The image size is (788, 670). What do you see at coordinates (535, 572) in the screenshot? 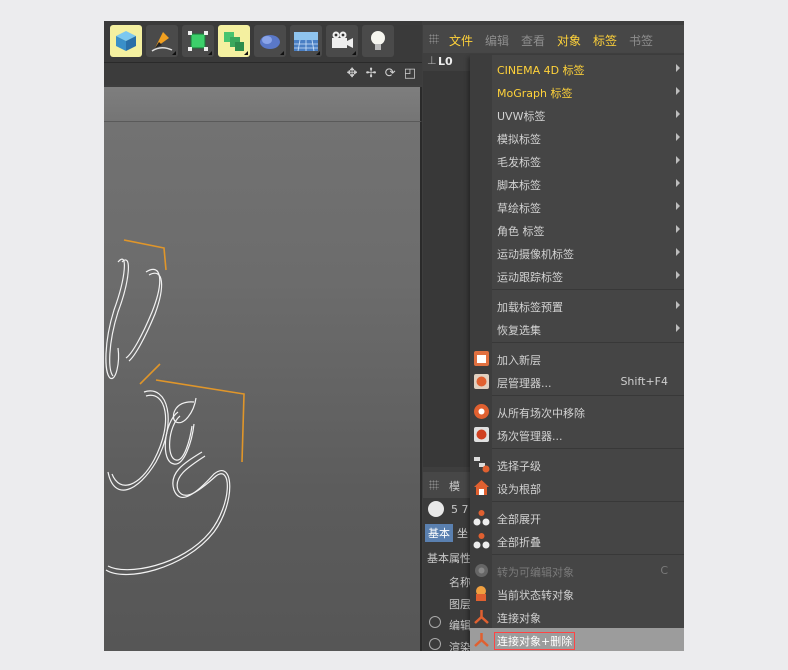
I see `menu-item-label: 转为可编辑对象` at bounding box center [535, 572].